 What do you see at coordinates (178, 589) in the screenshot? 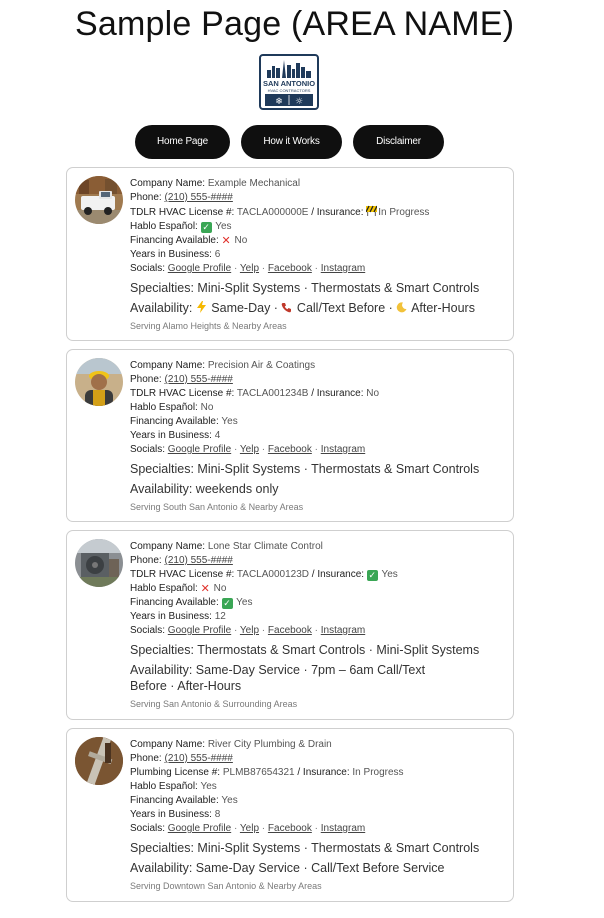
I see `spanish-row: Hablo Español: ✕ No` at bounding box center [178, 589].